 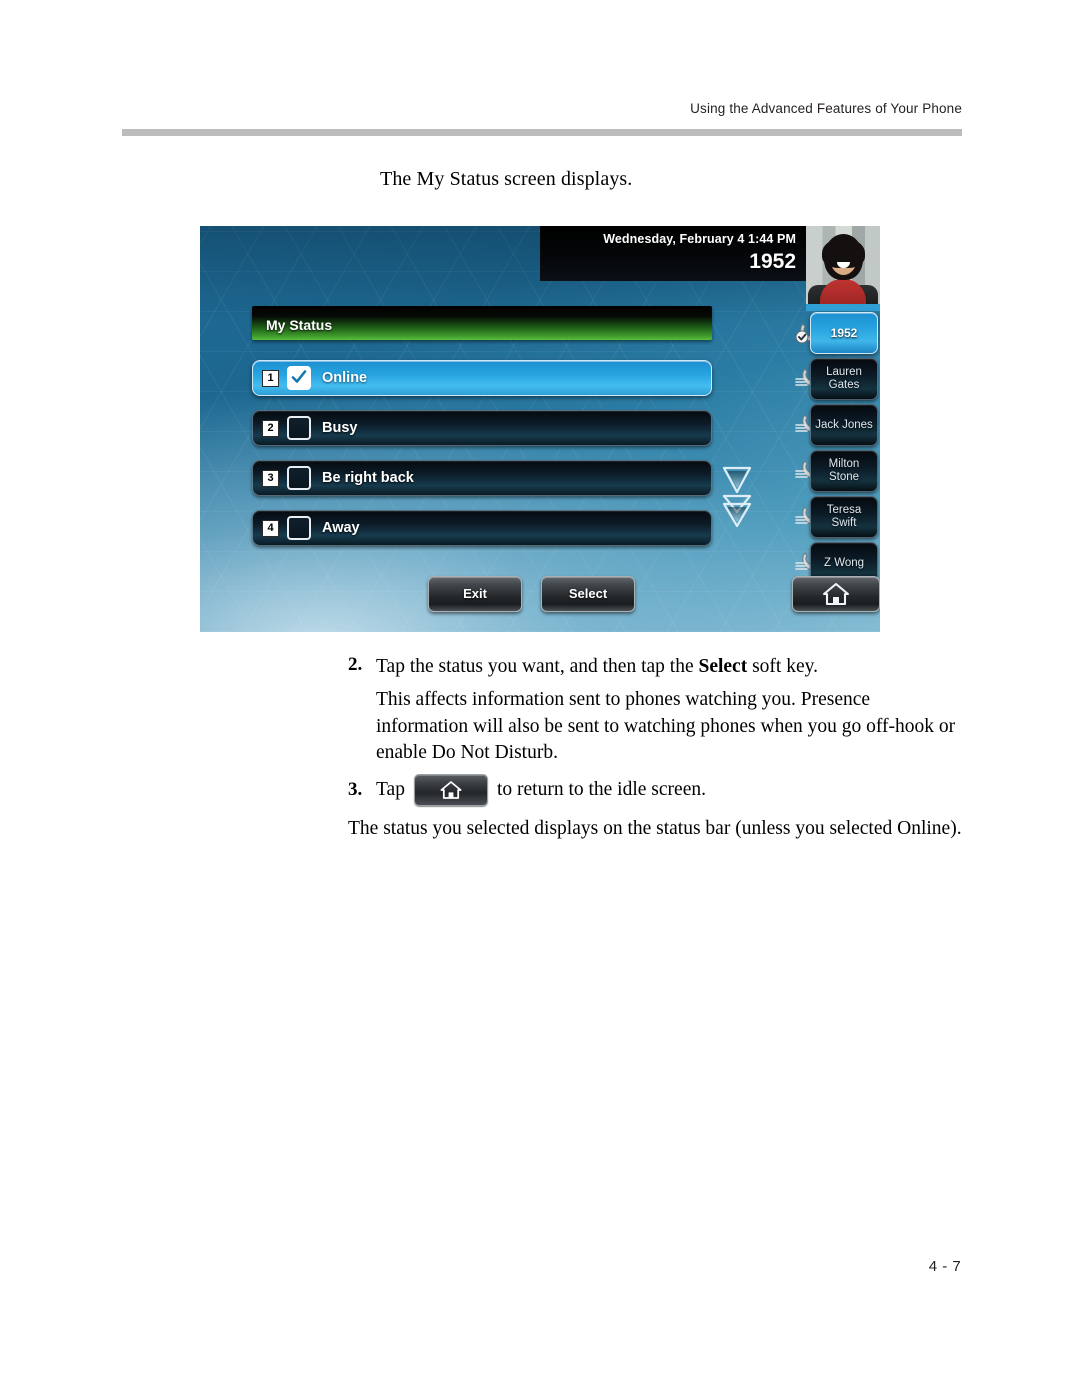 What do you see at coordinates (355, 789) in the screenshot?
I see `step-3-number: 3.` at bounding box center [355, 789].